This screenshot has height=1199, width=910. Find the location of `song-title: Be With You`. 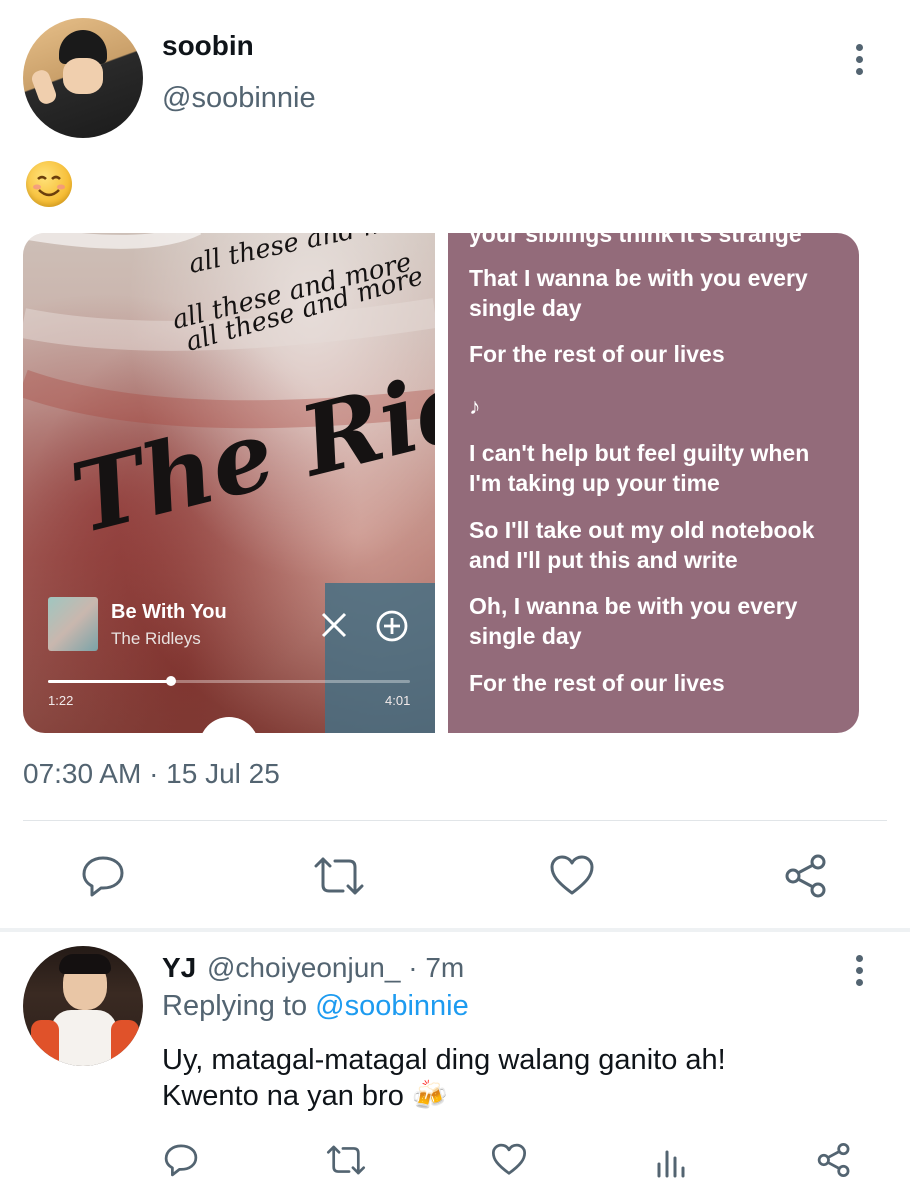

song-title: Be With You is located at coordinates (169, 612).